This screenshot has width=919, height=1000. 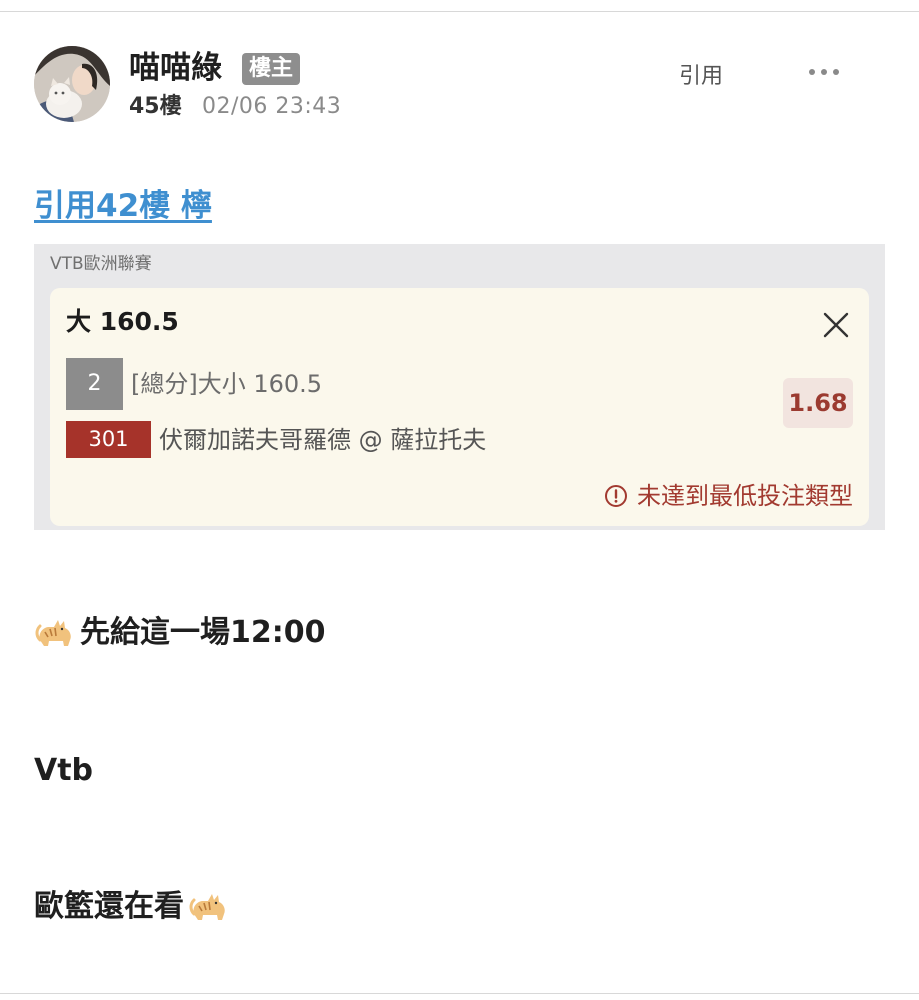 I want to click on quoted-post-link: 引用42樓 檸, so click(x=123, y=206).